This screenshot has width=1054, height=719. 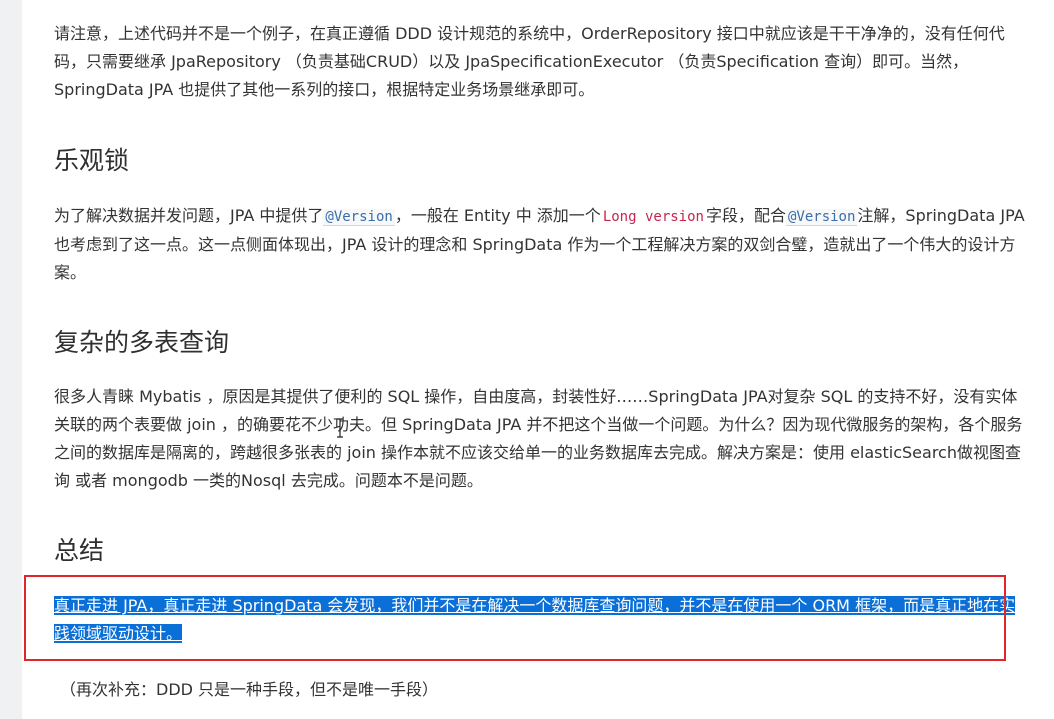 What do you see at coordinates (497, 215) in the screenshot?
I see `optimistic-lock-text-2: ，一般在 Entity 中 添加一个` at bounding box center [497, 215].